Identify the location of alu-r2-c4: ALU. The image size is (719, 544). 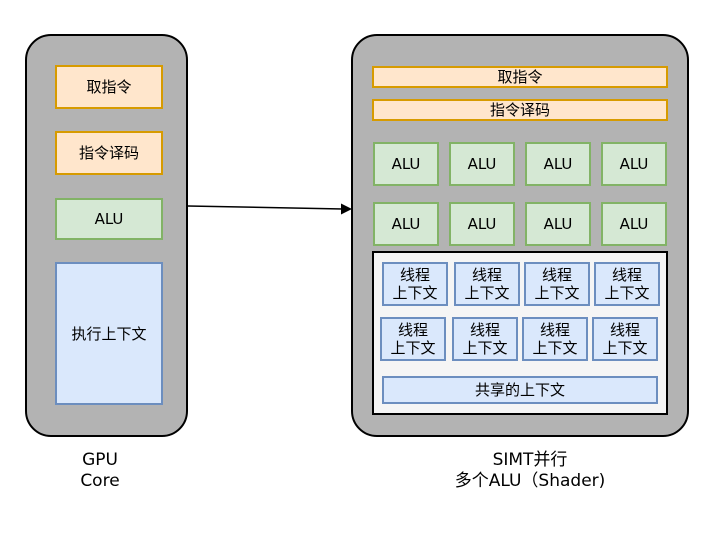
(634, 224).